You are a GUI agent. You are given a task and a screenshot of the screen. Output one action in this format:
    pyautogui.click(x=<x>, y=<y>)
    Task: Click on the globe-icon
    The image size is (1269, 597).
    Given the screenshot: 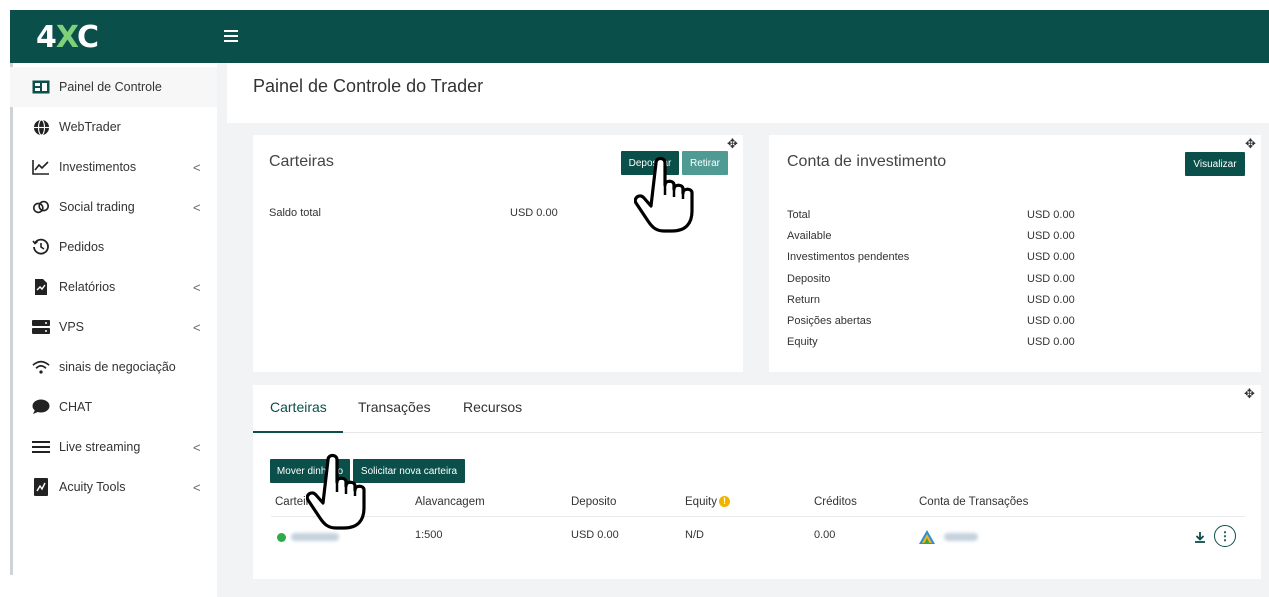 What is the action you would take?
    pyautogui.click(x=41, y=127)
    